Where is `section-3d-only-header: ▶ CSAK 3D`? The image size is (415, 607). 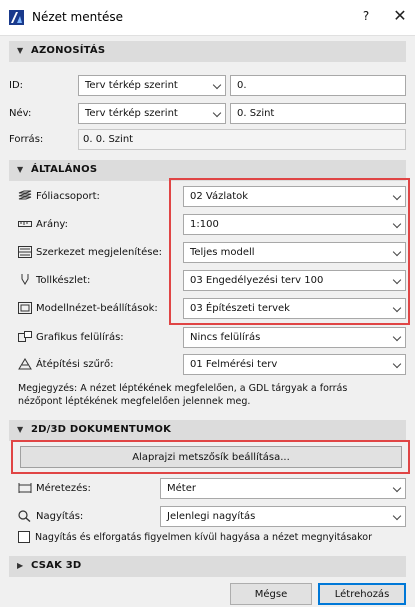
section-3d-only-header: ▶ CSAK 3D is located at coordinates (207, 566).